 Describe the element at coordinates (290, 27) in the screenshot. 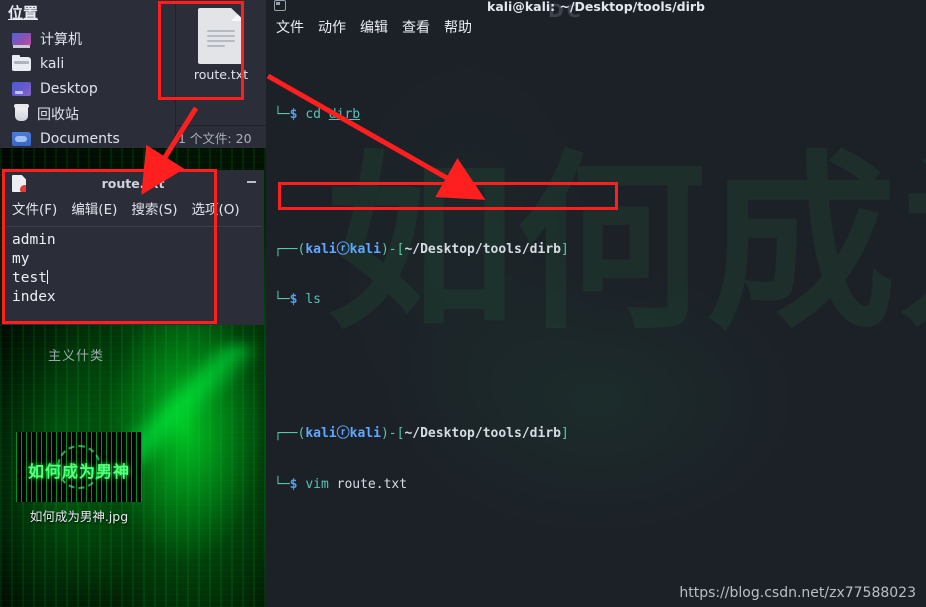

I see `menu-item-file: 文件` at that location.